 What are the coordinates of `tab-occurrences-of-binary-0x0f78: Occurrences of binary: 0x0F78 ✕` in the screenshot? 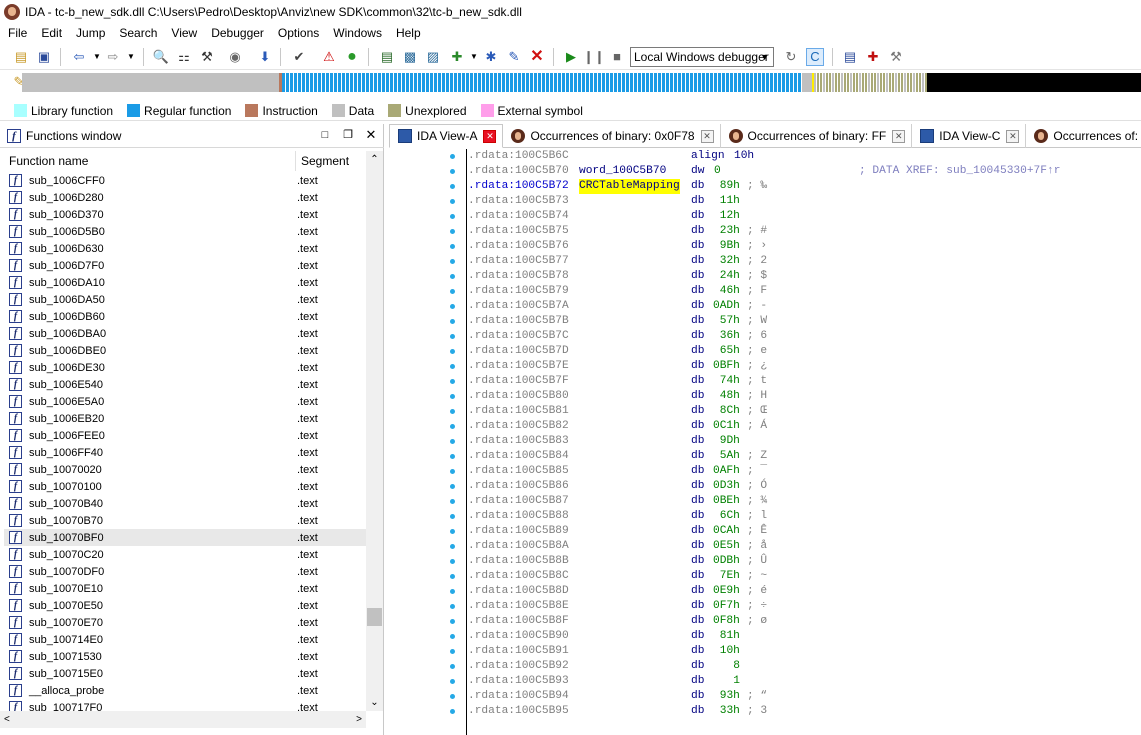 It's located at (612, 136).